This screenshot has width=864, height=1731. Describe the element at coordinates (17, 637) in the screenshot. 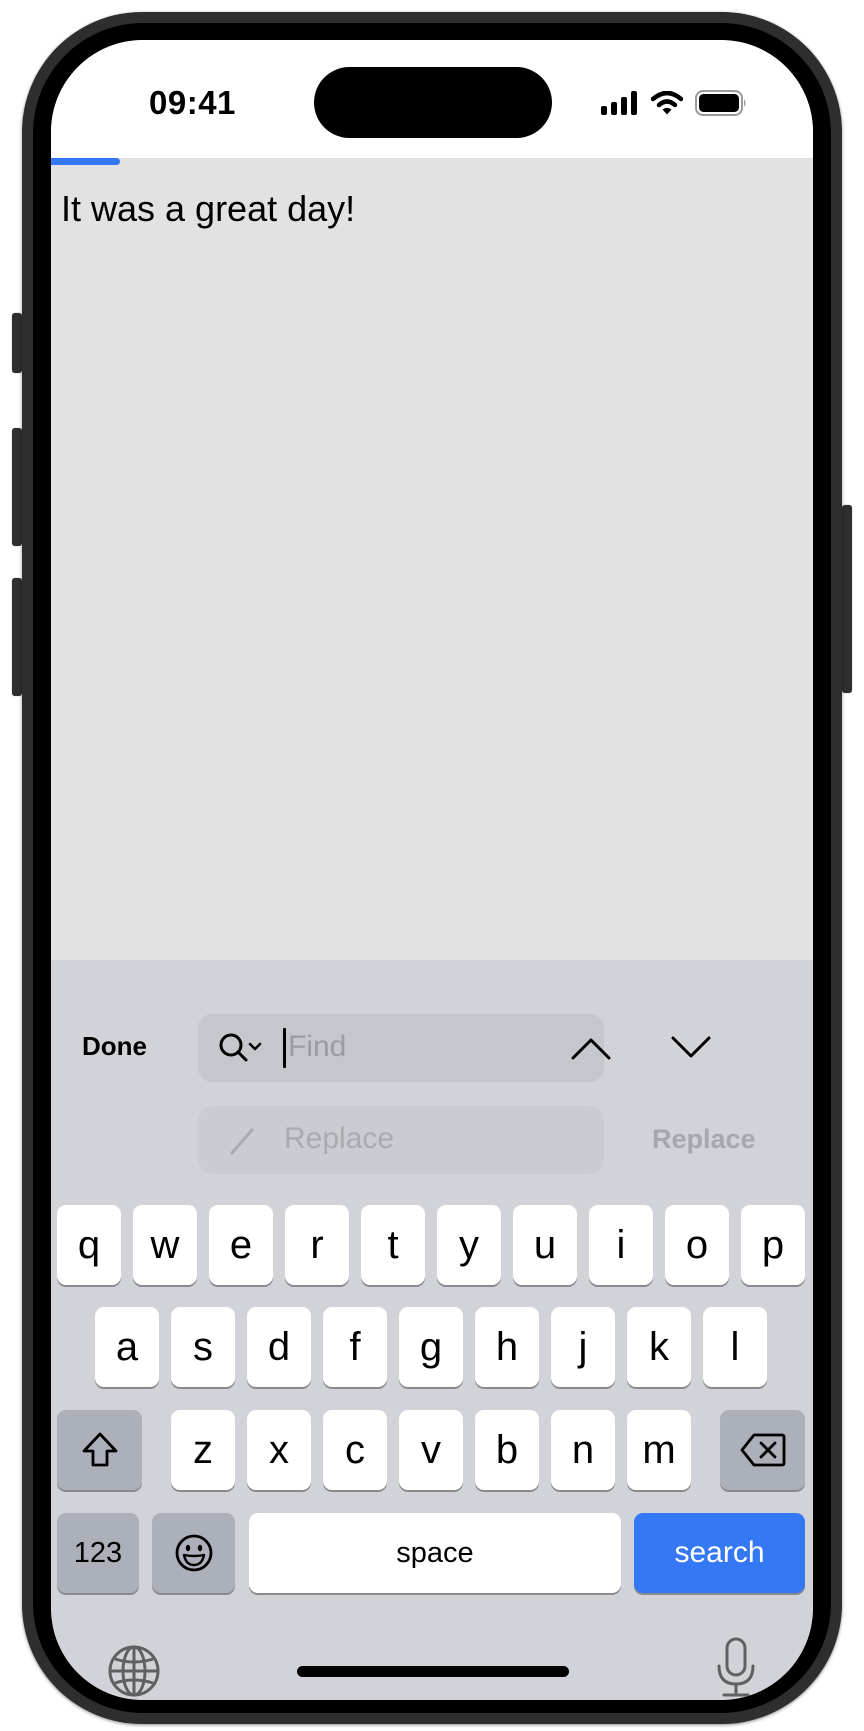

I see `volume-down-button` at that location.